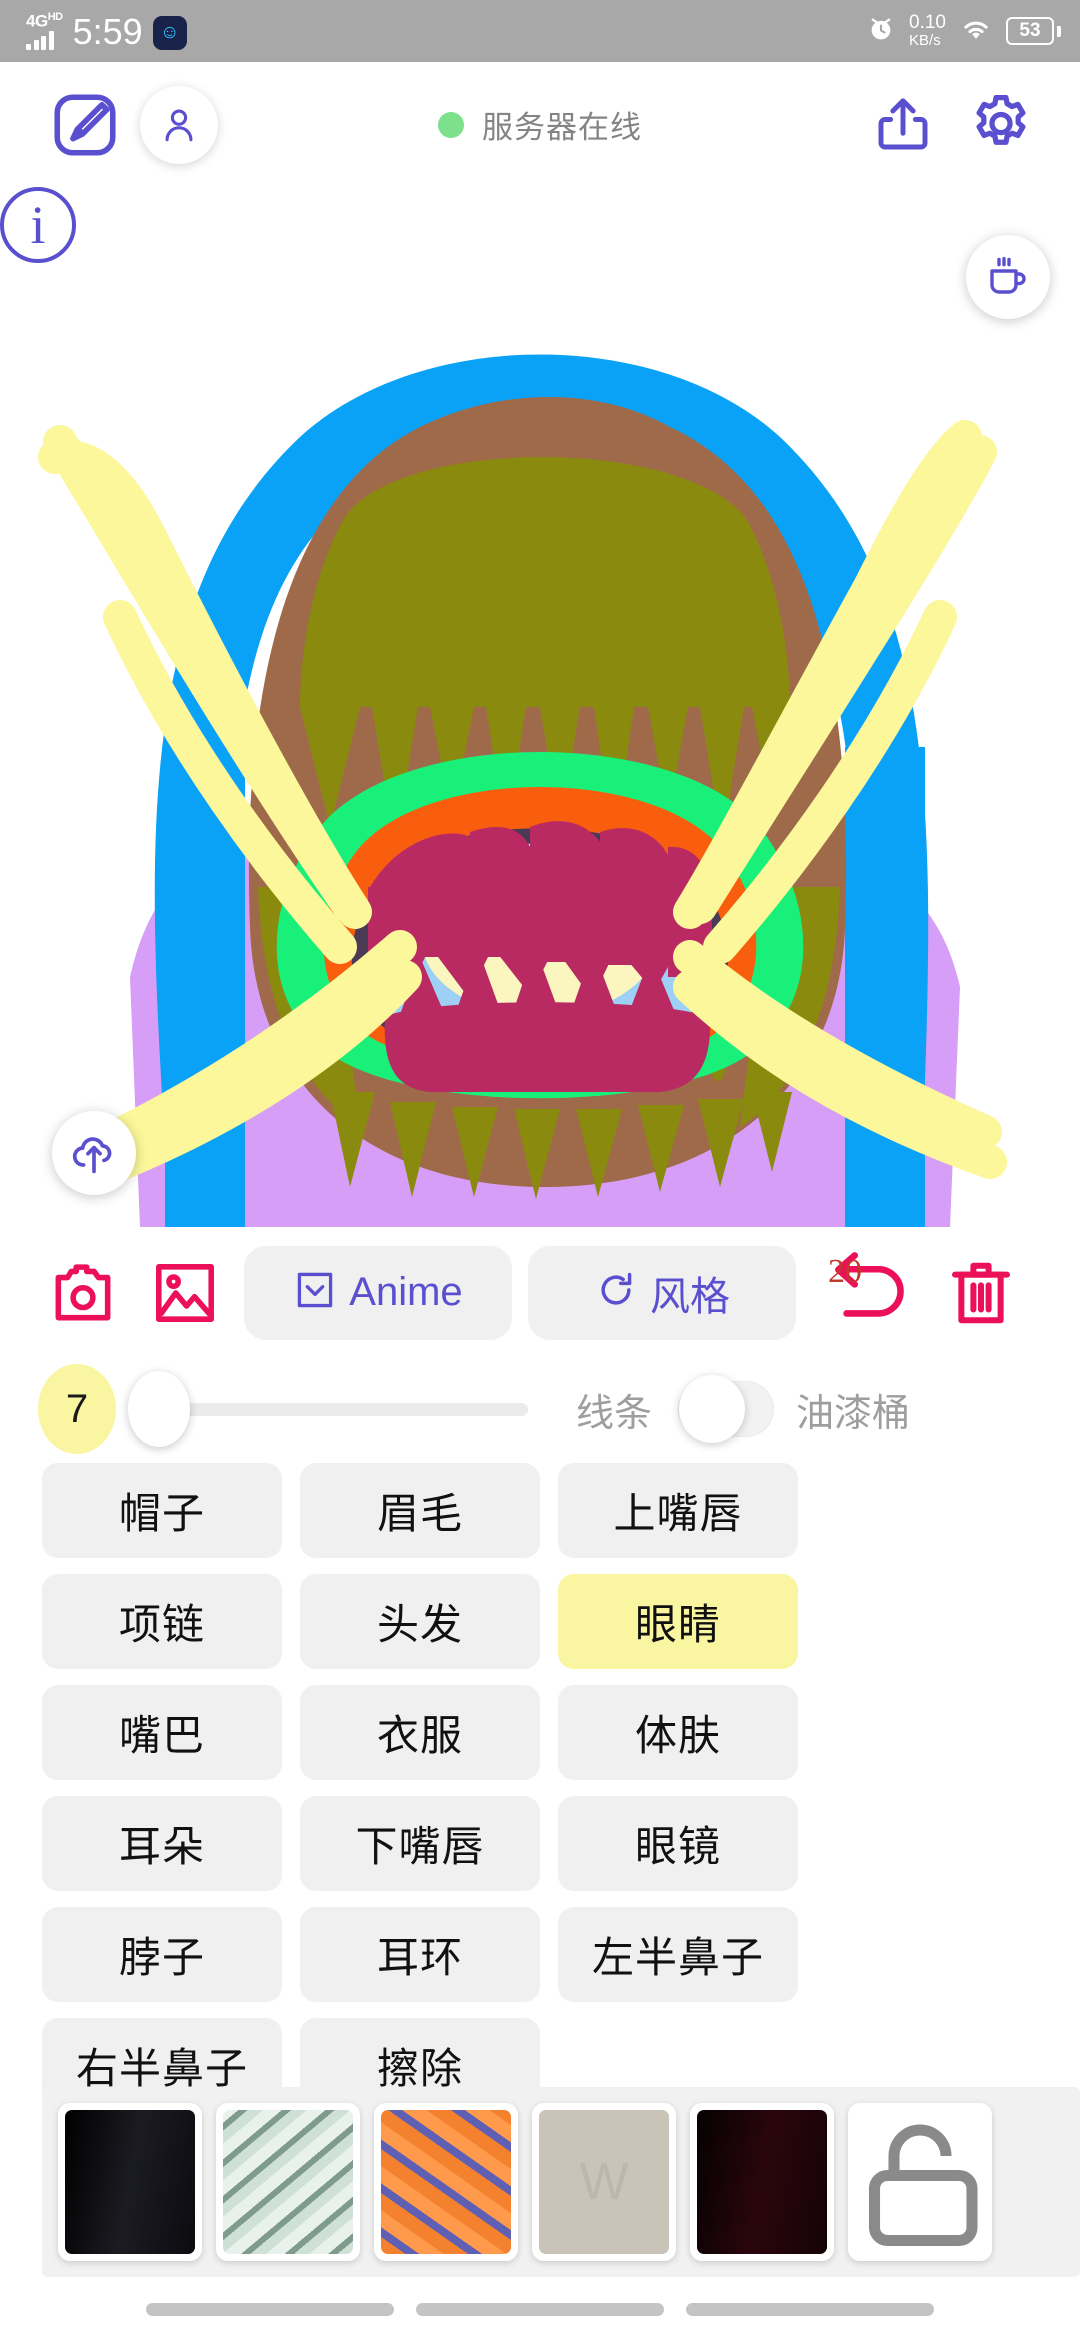 The image size is (1080, 2340). I want to click on label-chip: 耳朵, so click(162, 1843).